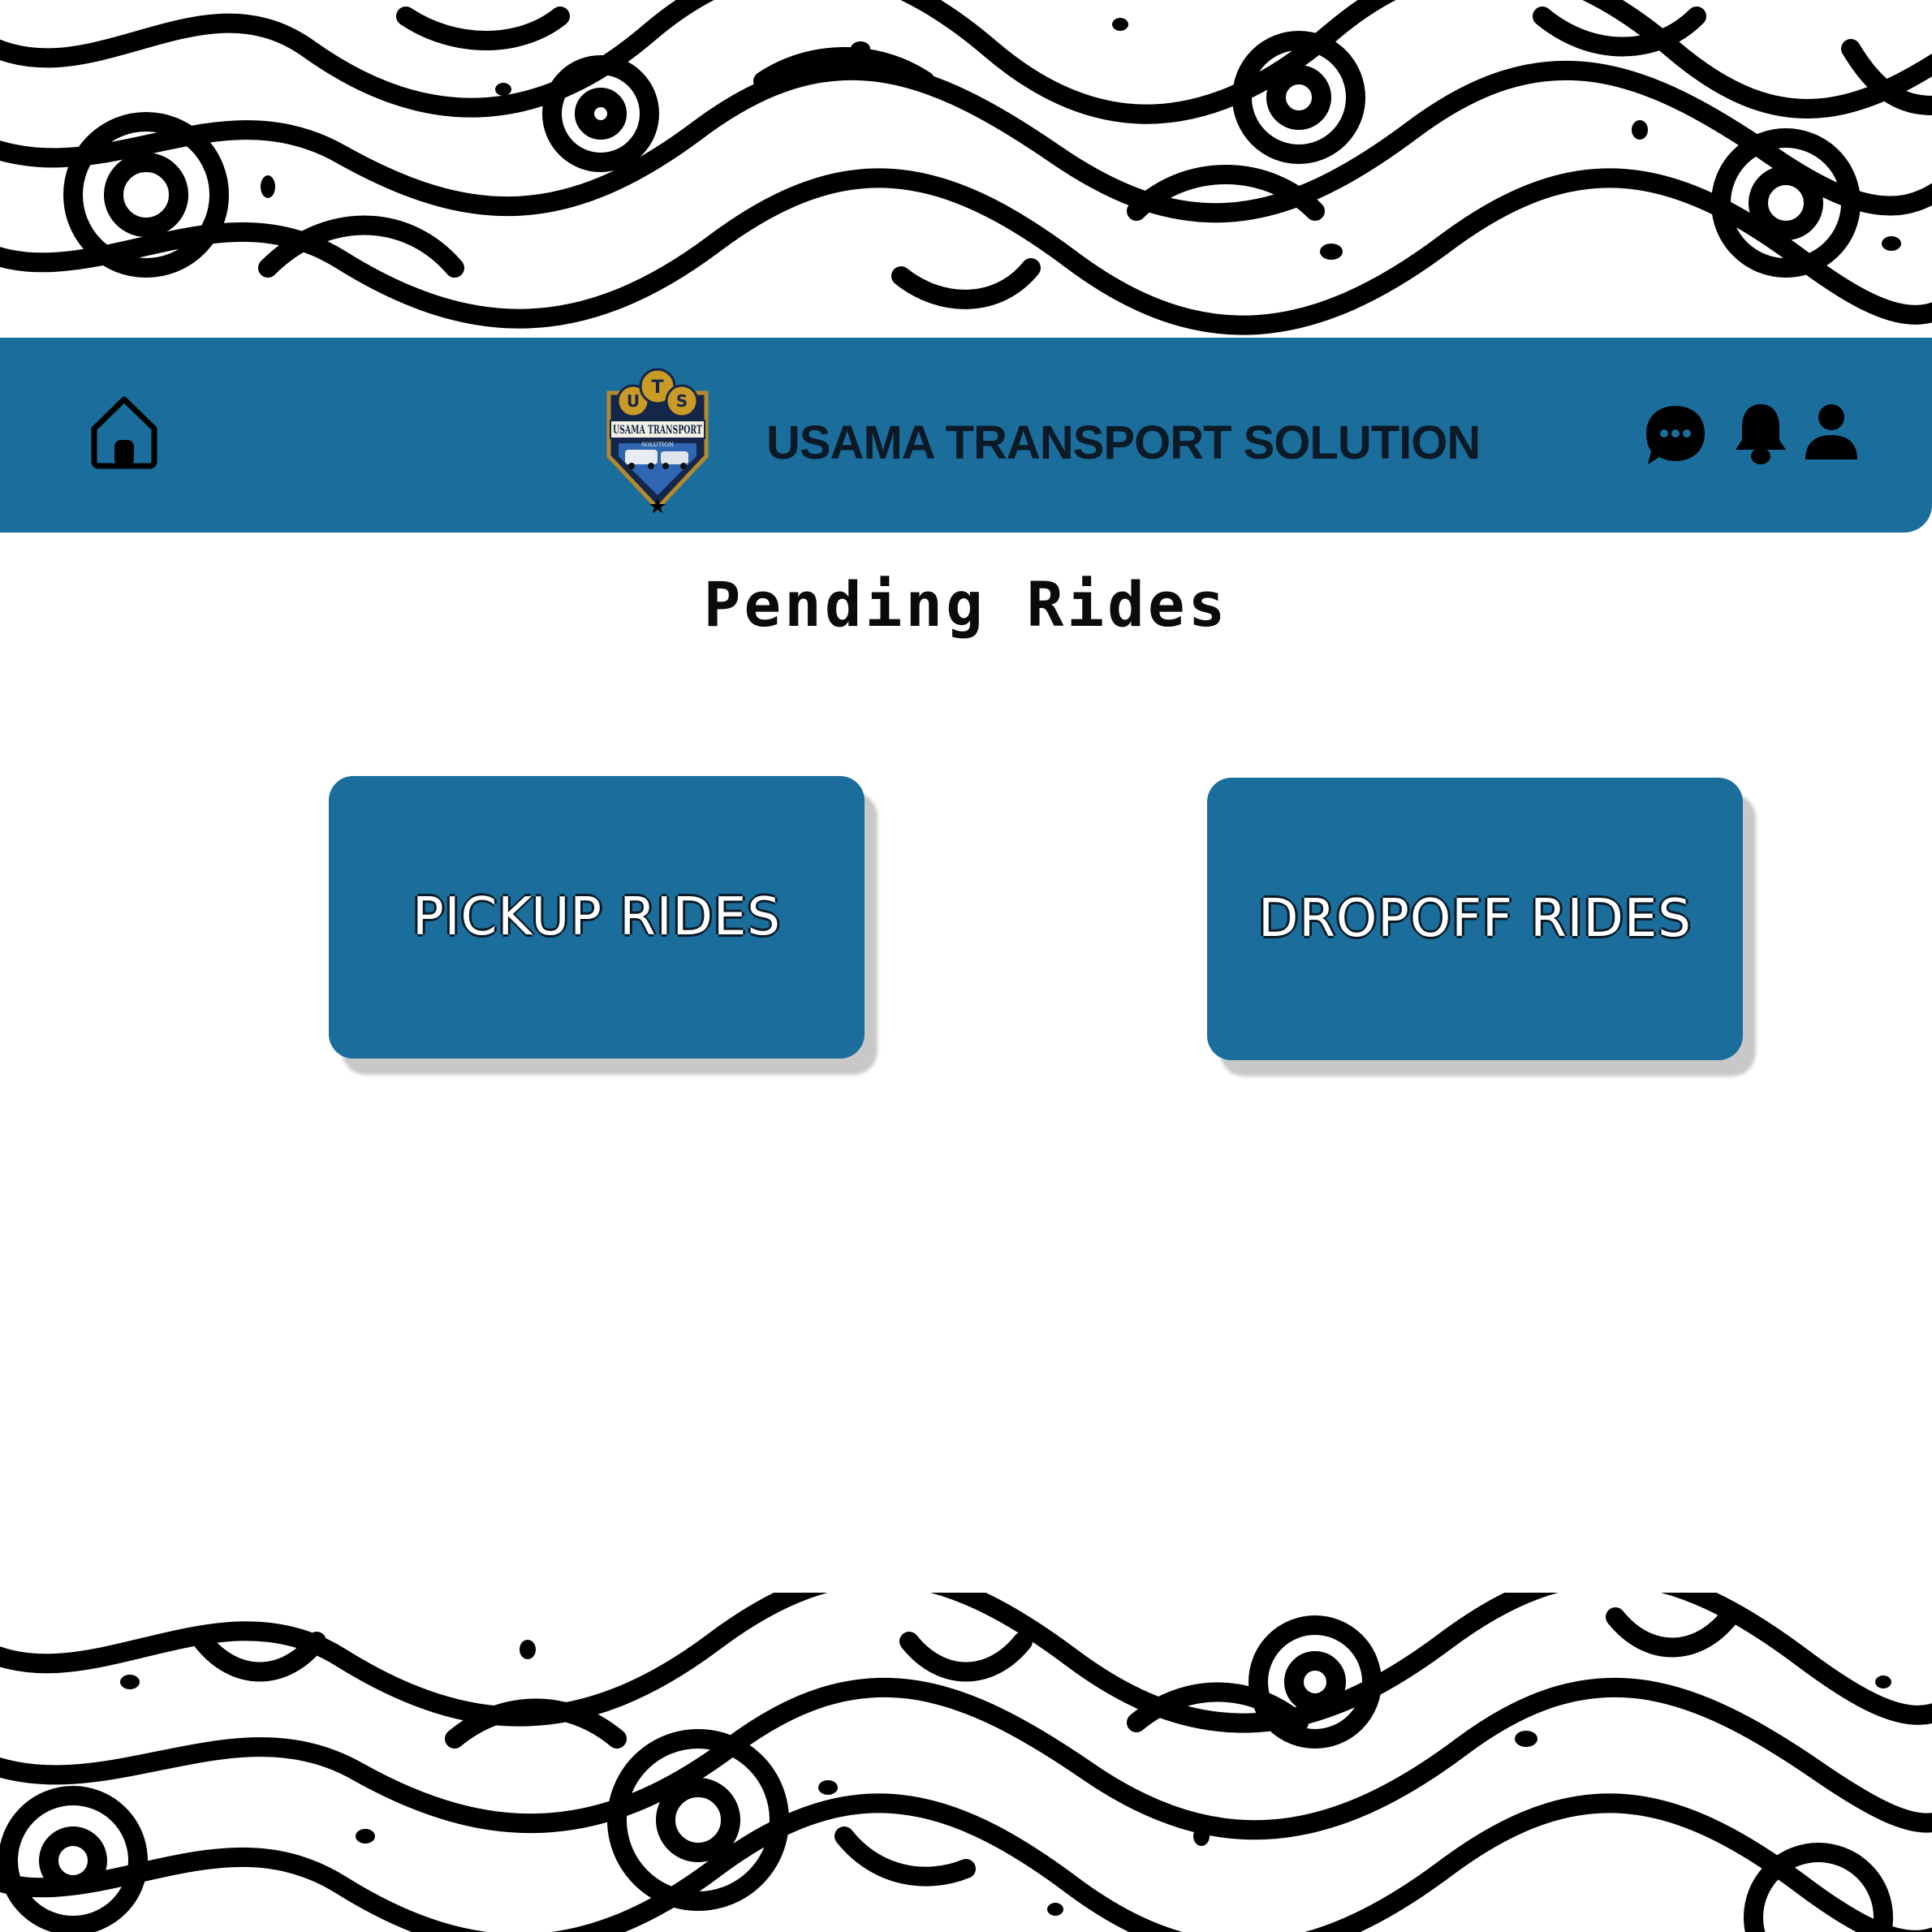 This screenshot has height=1932, width=1932. I want to click on dropoff-rides-button: DROPOFF RIDES, so click(1475, 919).